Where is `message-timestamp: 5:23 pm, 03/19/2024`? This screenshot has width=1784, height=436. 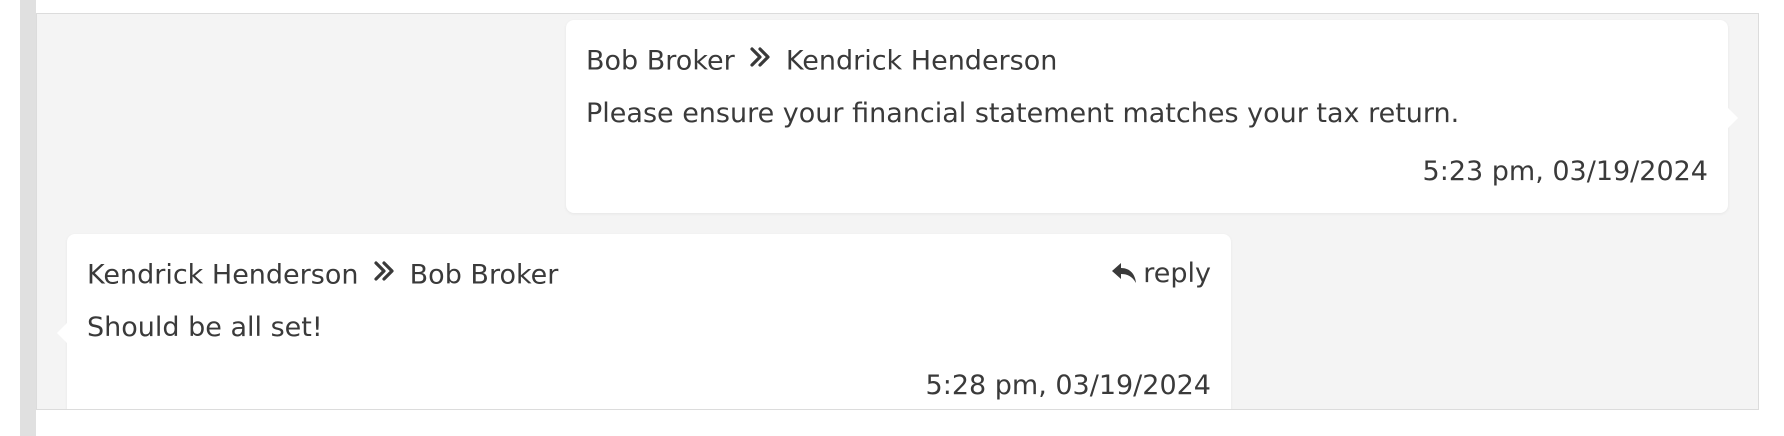
message-timestamp: 5:23 pm, 03/19/2024 is located at coordinates (1565, 171).